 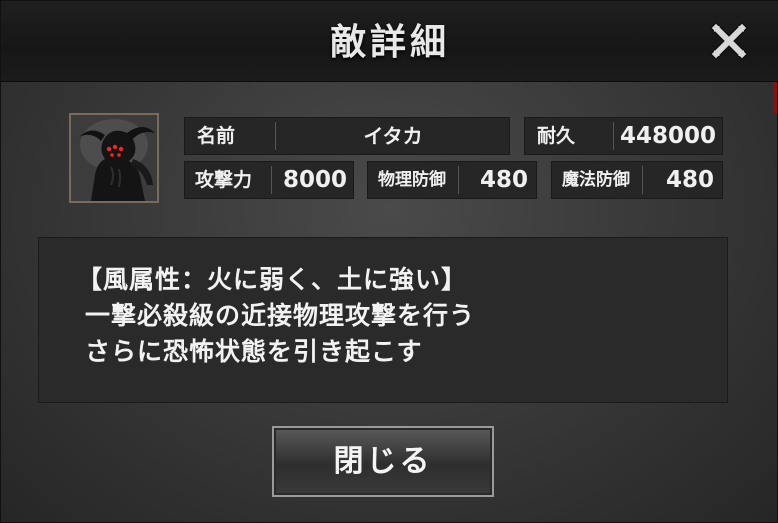 I want to click on attack-label: 攻撃力, so click(x=224, y=180).